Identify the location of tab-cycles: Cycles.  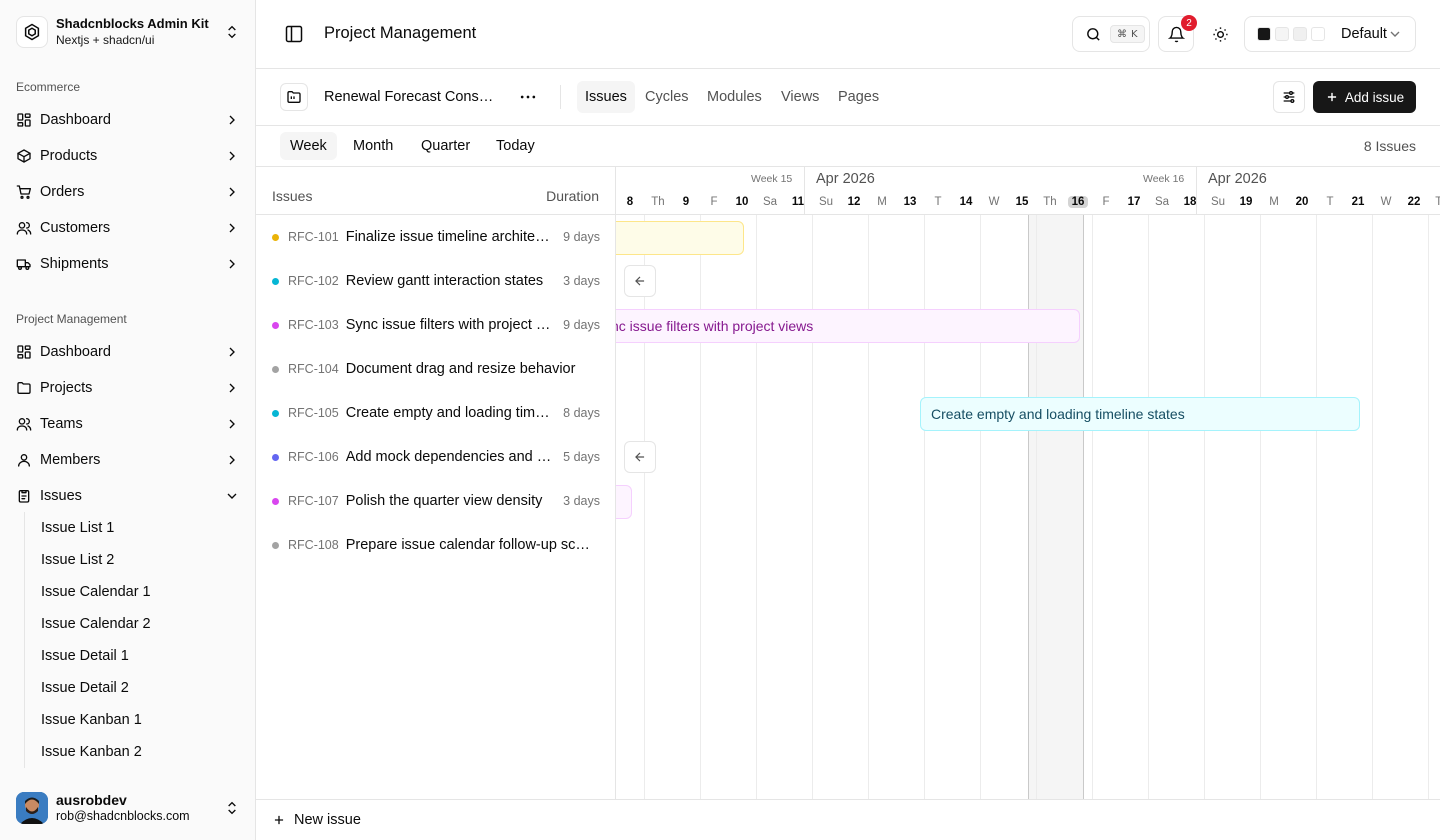
(667, 97).